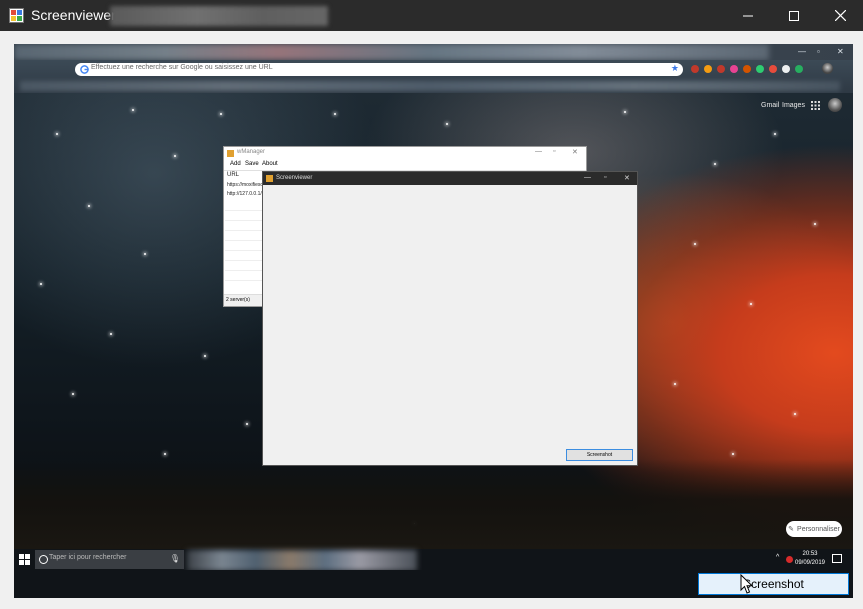 This screenshot has width=863, height=609. I want to click on list-item: https://moxifieso, so click(245, 185).